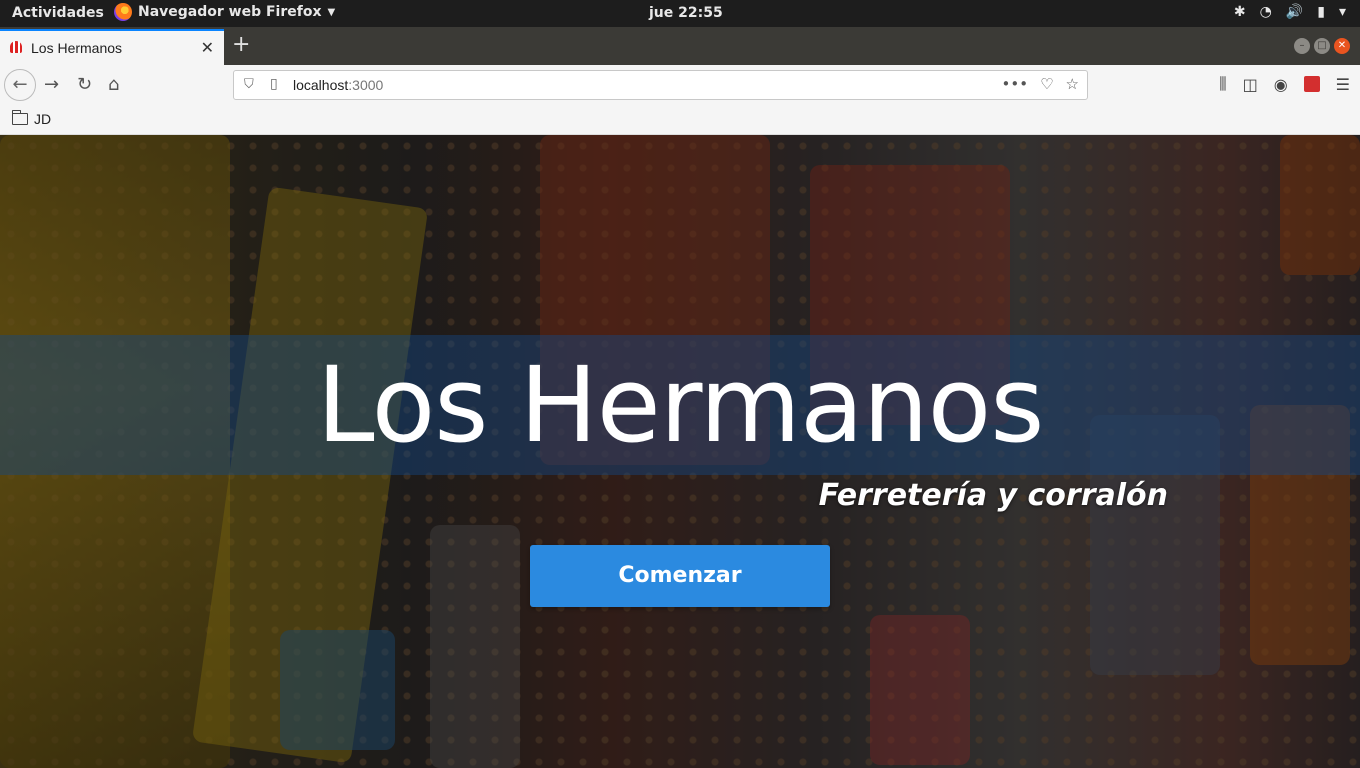 The width and height of the screenshot is (1360, 768). Describe the element at coordinates (1311, 84) in the screenshot. I see `extension-icon` at that location.